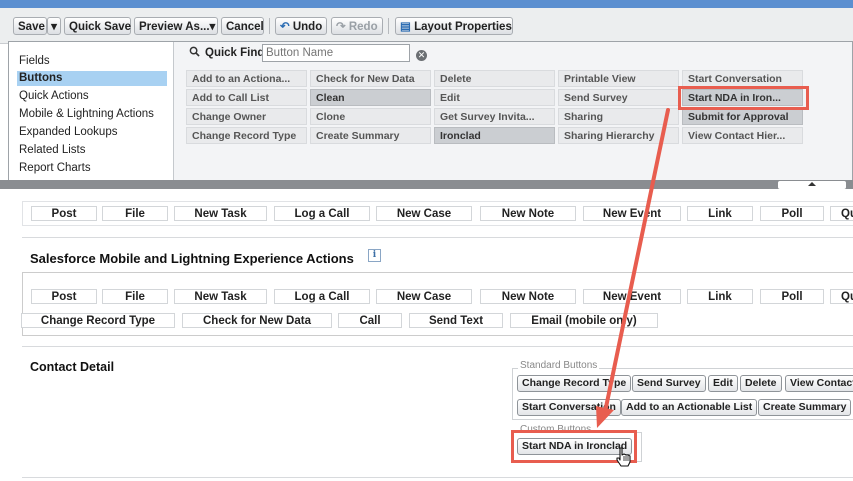 This screenshot has height=481, width=853. I want to click on section-divider, so click(437, 477).